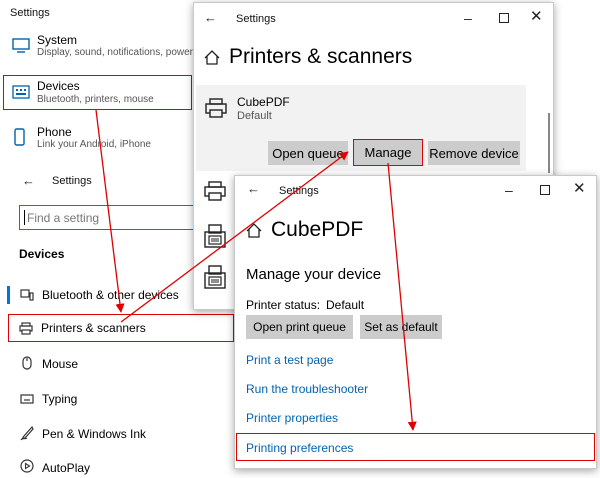 The width and height of the screenshot is (600, 478). Describe the element at coordinates (60, 364) in the screenshot. I see `nav-item-label: Mouse` at that location.